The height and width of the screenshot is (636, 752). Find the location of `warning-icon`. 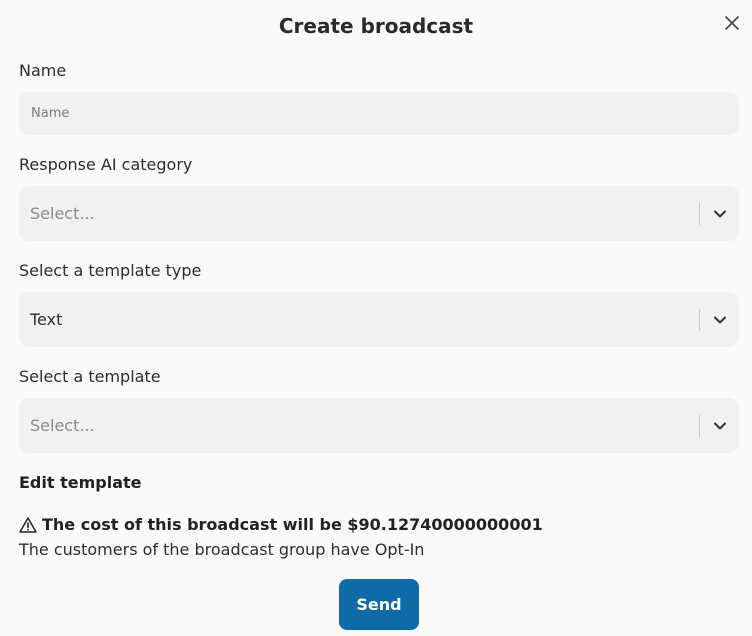

warning-icon is located at coordinates (28, 525).